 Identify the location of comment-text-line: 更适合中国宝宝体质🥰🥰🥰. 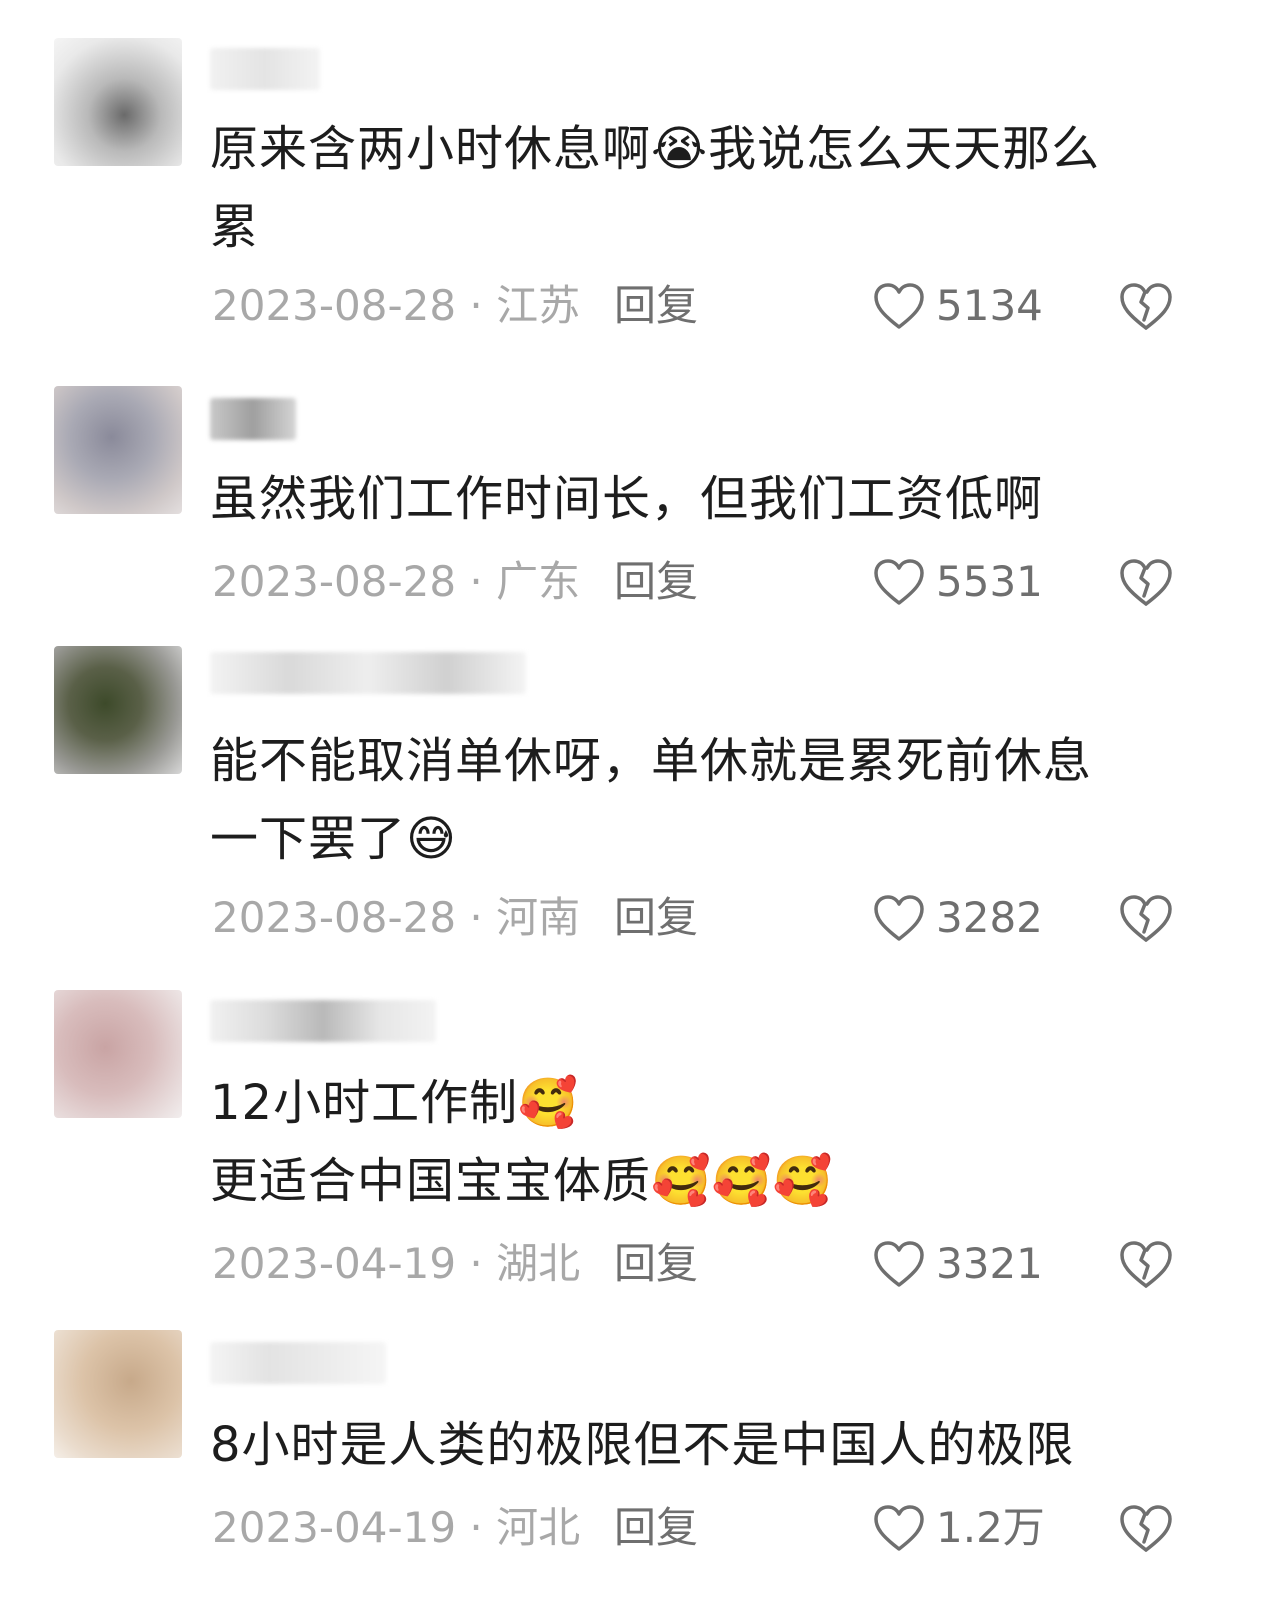
(522, 1181).